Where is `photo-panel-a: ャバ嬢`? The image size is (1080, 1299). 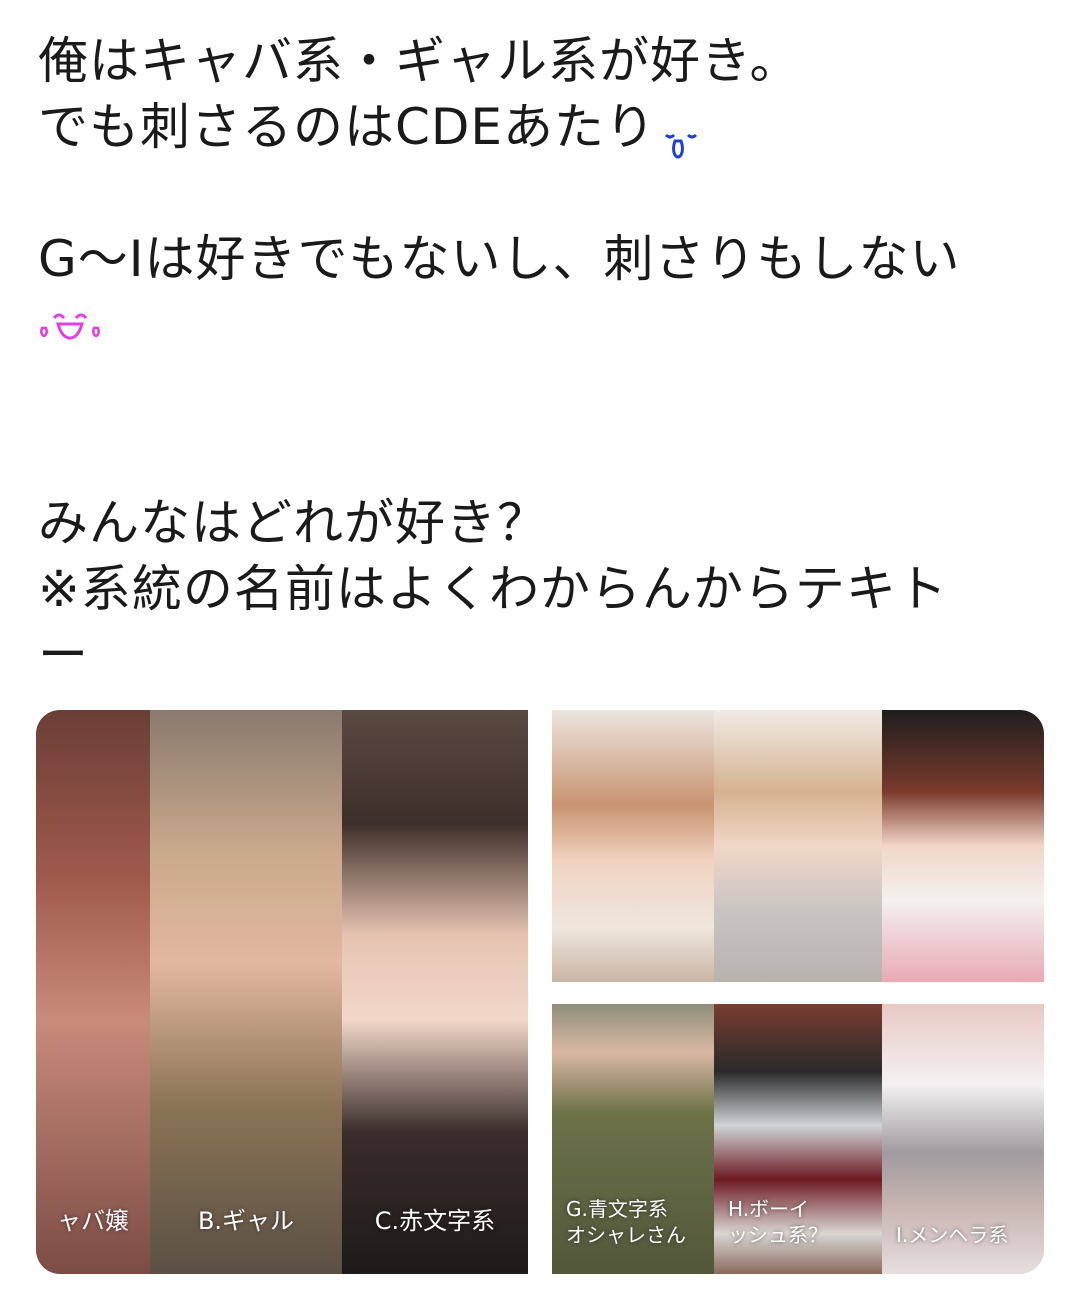 photo-panel-a: ャバ嬢 is located at coordinates (93, 992).